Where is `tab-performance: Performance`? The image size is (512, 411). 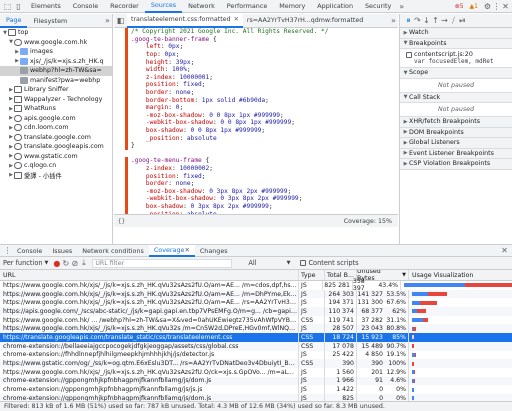 tab-performance: Performance is located at coordinates (247, 6).